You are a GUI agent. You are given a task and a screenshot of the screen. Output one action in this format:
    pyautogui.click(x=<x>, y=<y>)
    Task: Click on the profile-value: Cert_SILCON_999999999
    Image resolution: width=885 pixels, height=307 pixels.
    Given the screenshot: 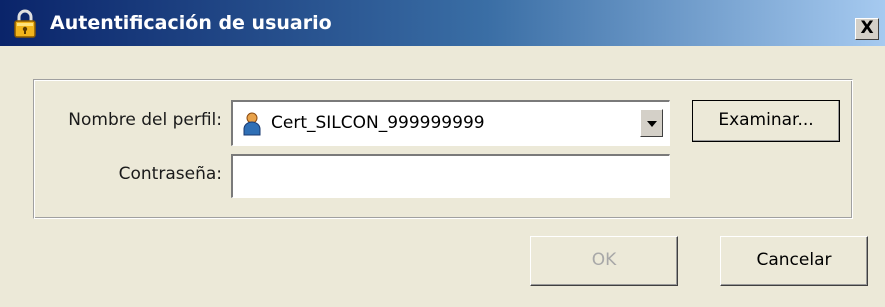 What is the action you would take?
    pyautogui.click(x=378, y=123)
    